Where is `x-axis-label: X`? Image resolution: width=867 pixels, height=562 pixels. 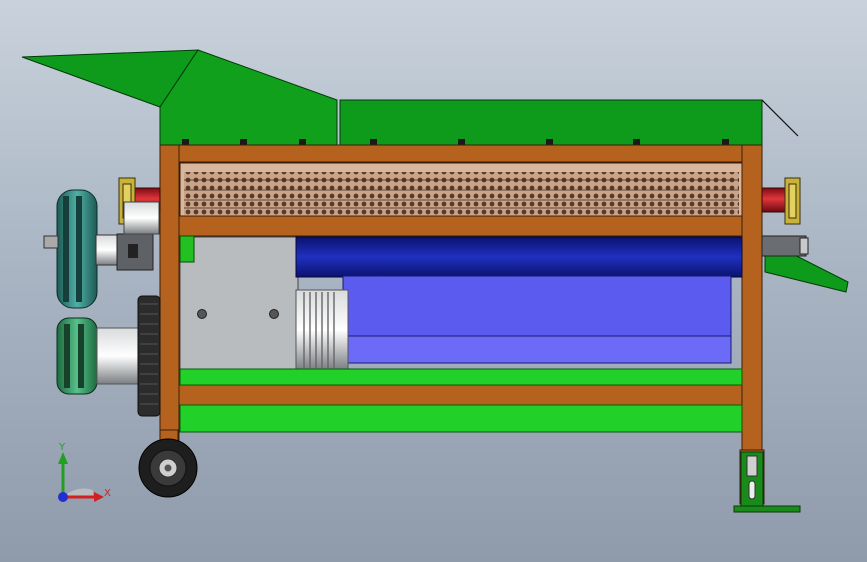 x-axis-label: X is located at coordinates (107, 493).